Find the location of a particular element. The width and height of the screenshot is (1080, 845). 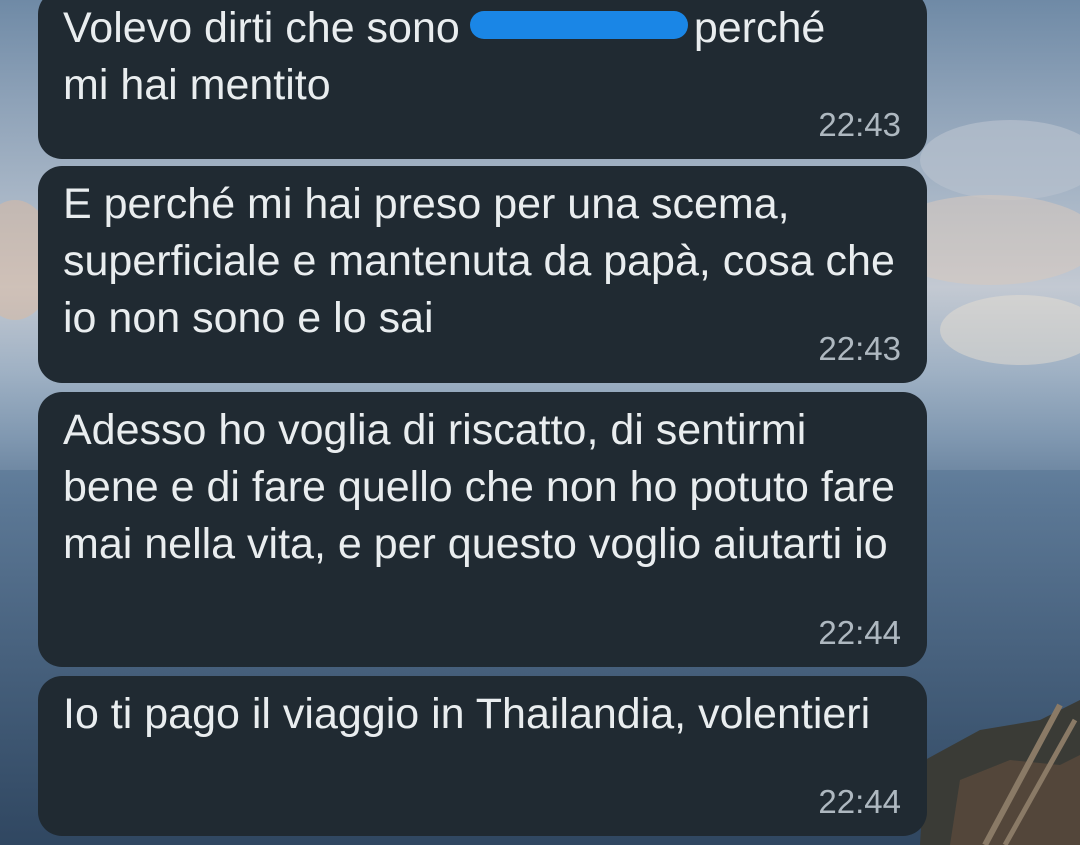

redaction-scribble-icon is located at coordinates (578, 24).